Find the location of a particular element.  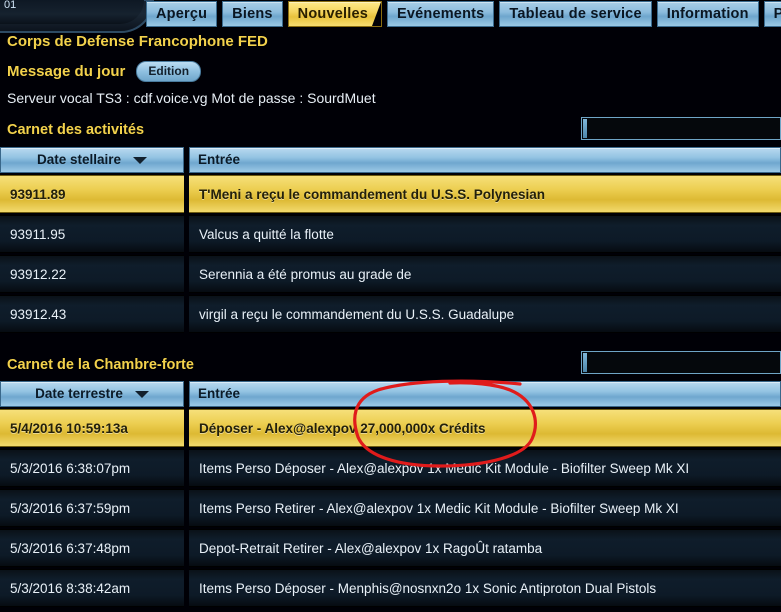

vault-table-header: Date terrestre Entrée is located at coordinates (390, 395).